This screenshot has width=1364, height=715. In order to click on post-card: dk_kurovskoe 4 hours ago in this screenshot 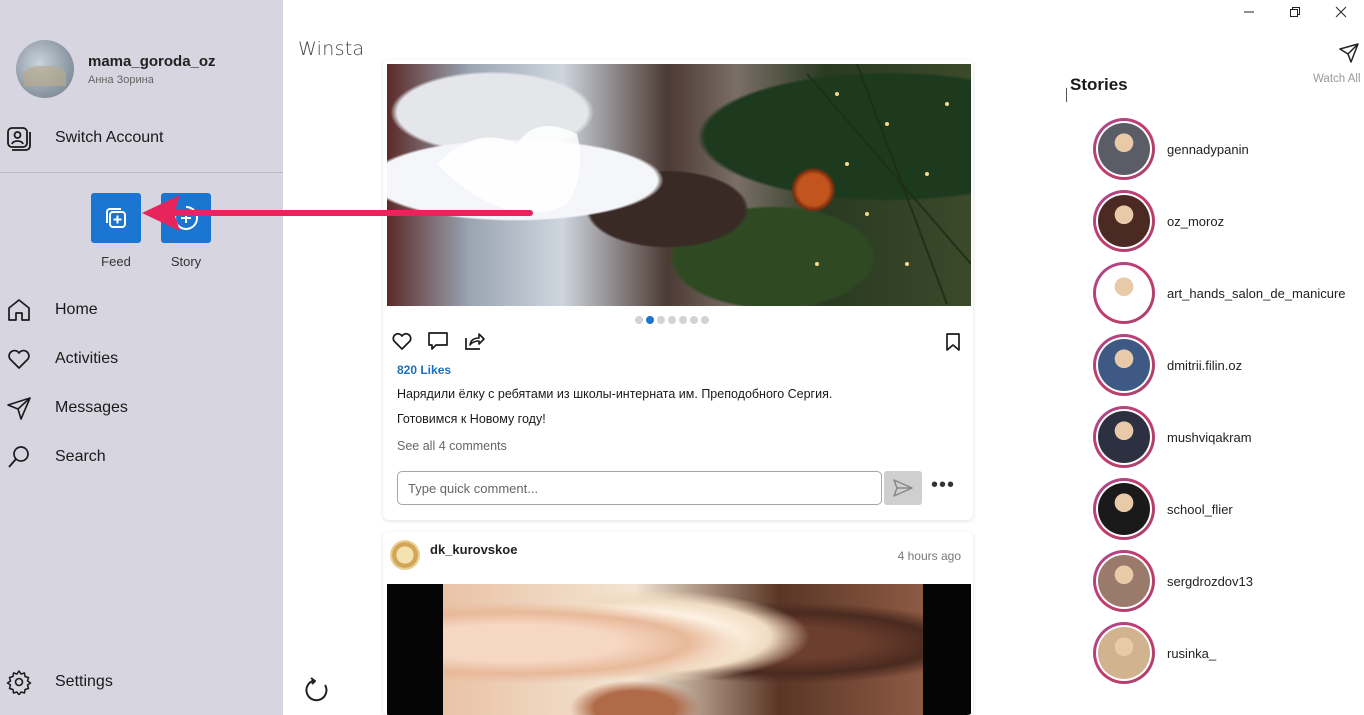, I will do `click(678, 623)`.